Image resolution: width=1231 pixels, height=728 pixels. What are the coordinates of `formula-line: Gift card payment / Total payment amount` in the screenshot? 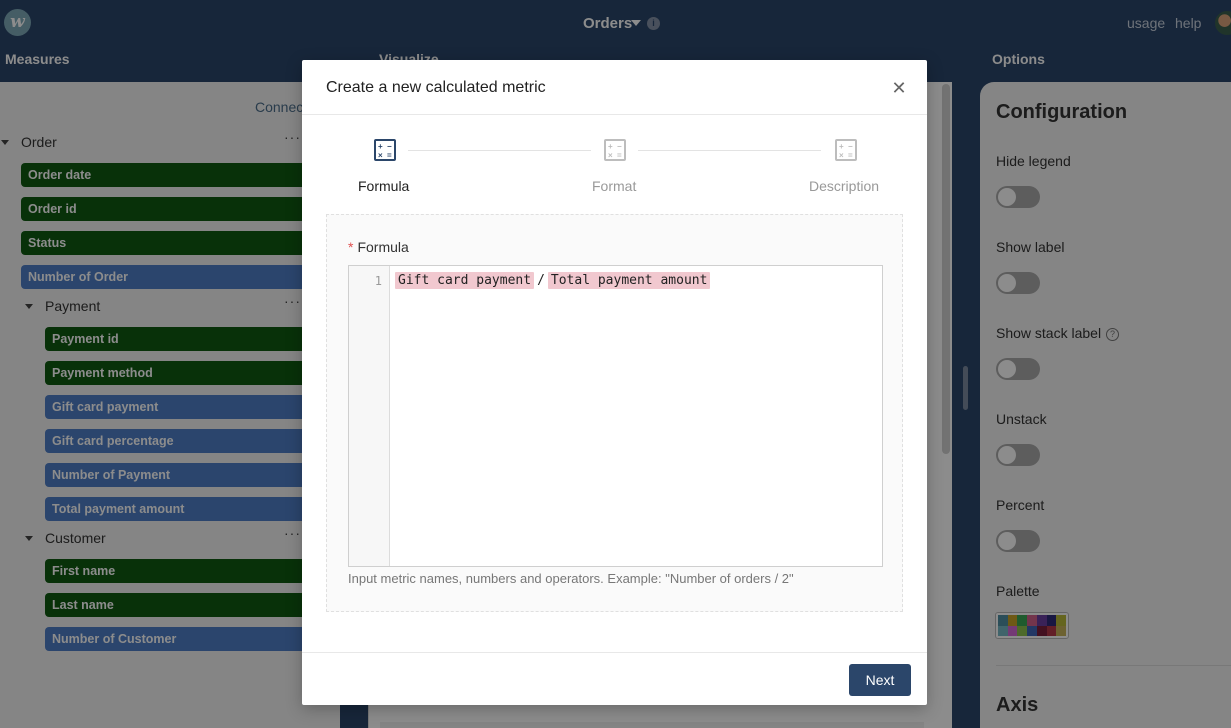 It's located at (553, 280).